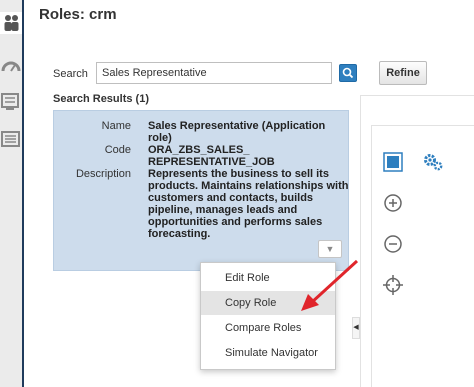 The image size is (474, 387). What do you see at coordinates (393, 244) in the screenshot?
I see `zoom-out-icon` at bounding box center [393, 244].